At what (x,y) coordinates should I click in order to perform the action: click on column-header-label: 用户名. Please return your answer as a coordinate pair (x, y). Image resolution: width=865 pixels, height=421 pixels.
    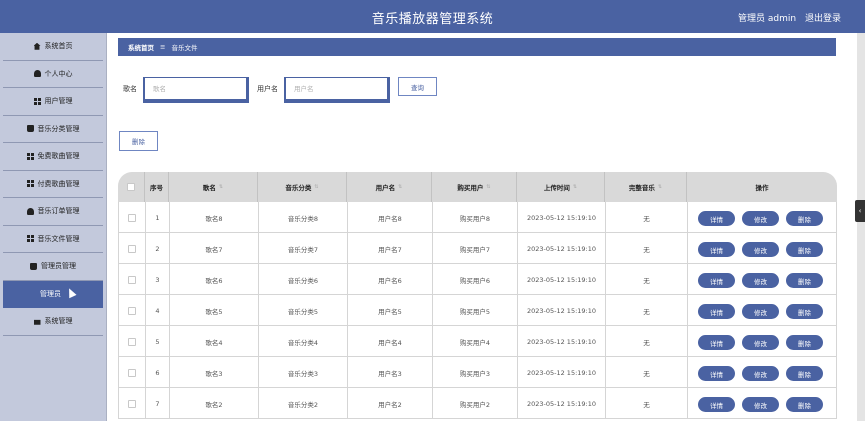
    Looking at the image, I should click on (385, 188).